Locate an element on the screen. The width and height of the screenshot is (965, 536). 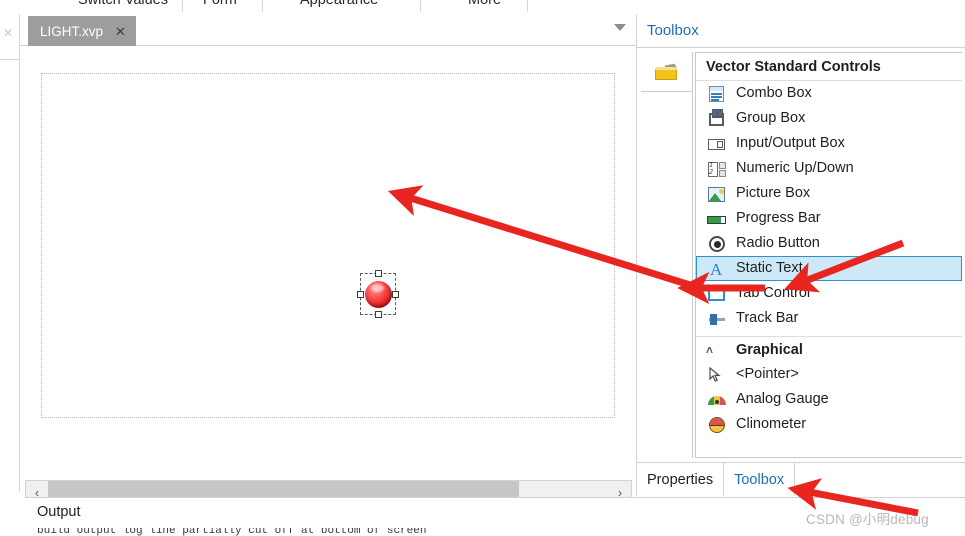
toolbox-group-label: Graphical is located at coordinates (769, 349).